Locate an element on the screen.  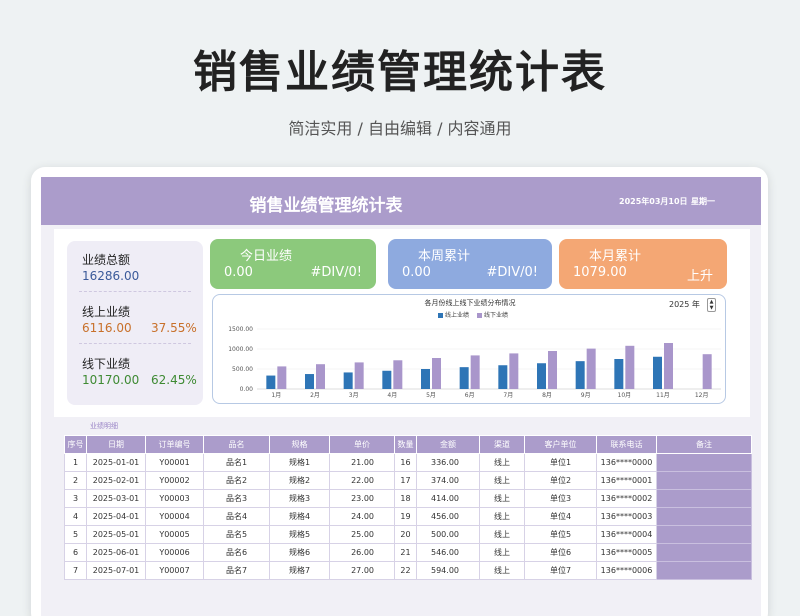
table-cell: 136****0000 is located at coordinates (626, 462).